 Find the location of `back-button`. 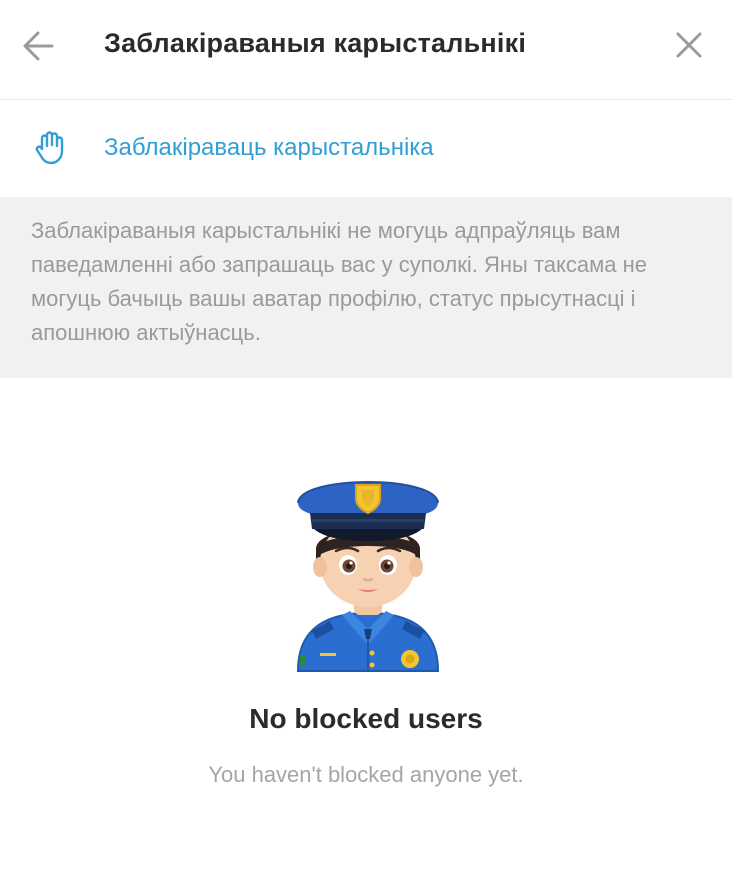

back-button is located at coordinates (38, 46).